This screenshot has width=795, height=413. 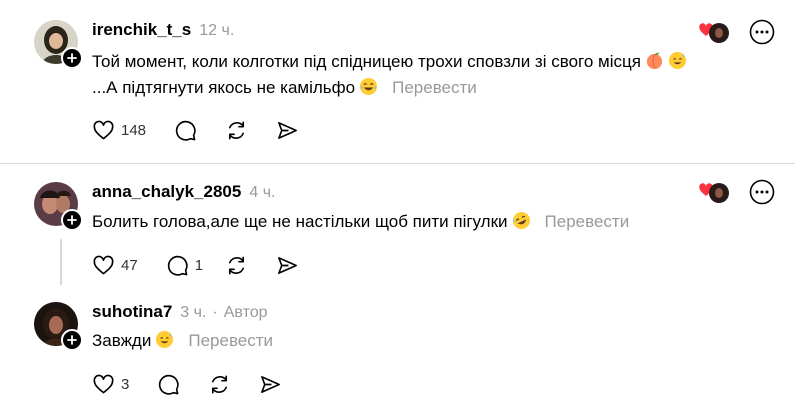 I want to click on comment-text-line-2: ...А підтягнути якось не камільфо, so click(x=224, y=87).